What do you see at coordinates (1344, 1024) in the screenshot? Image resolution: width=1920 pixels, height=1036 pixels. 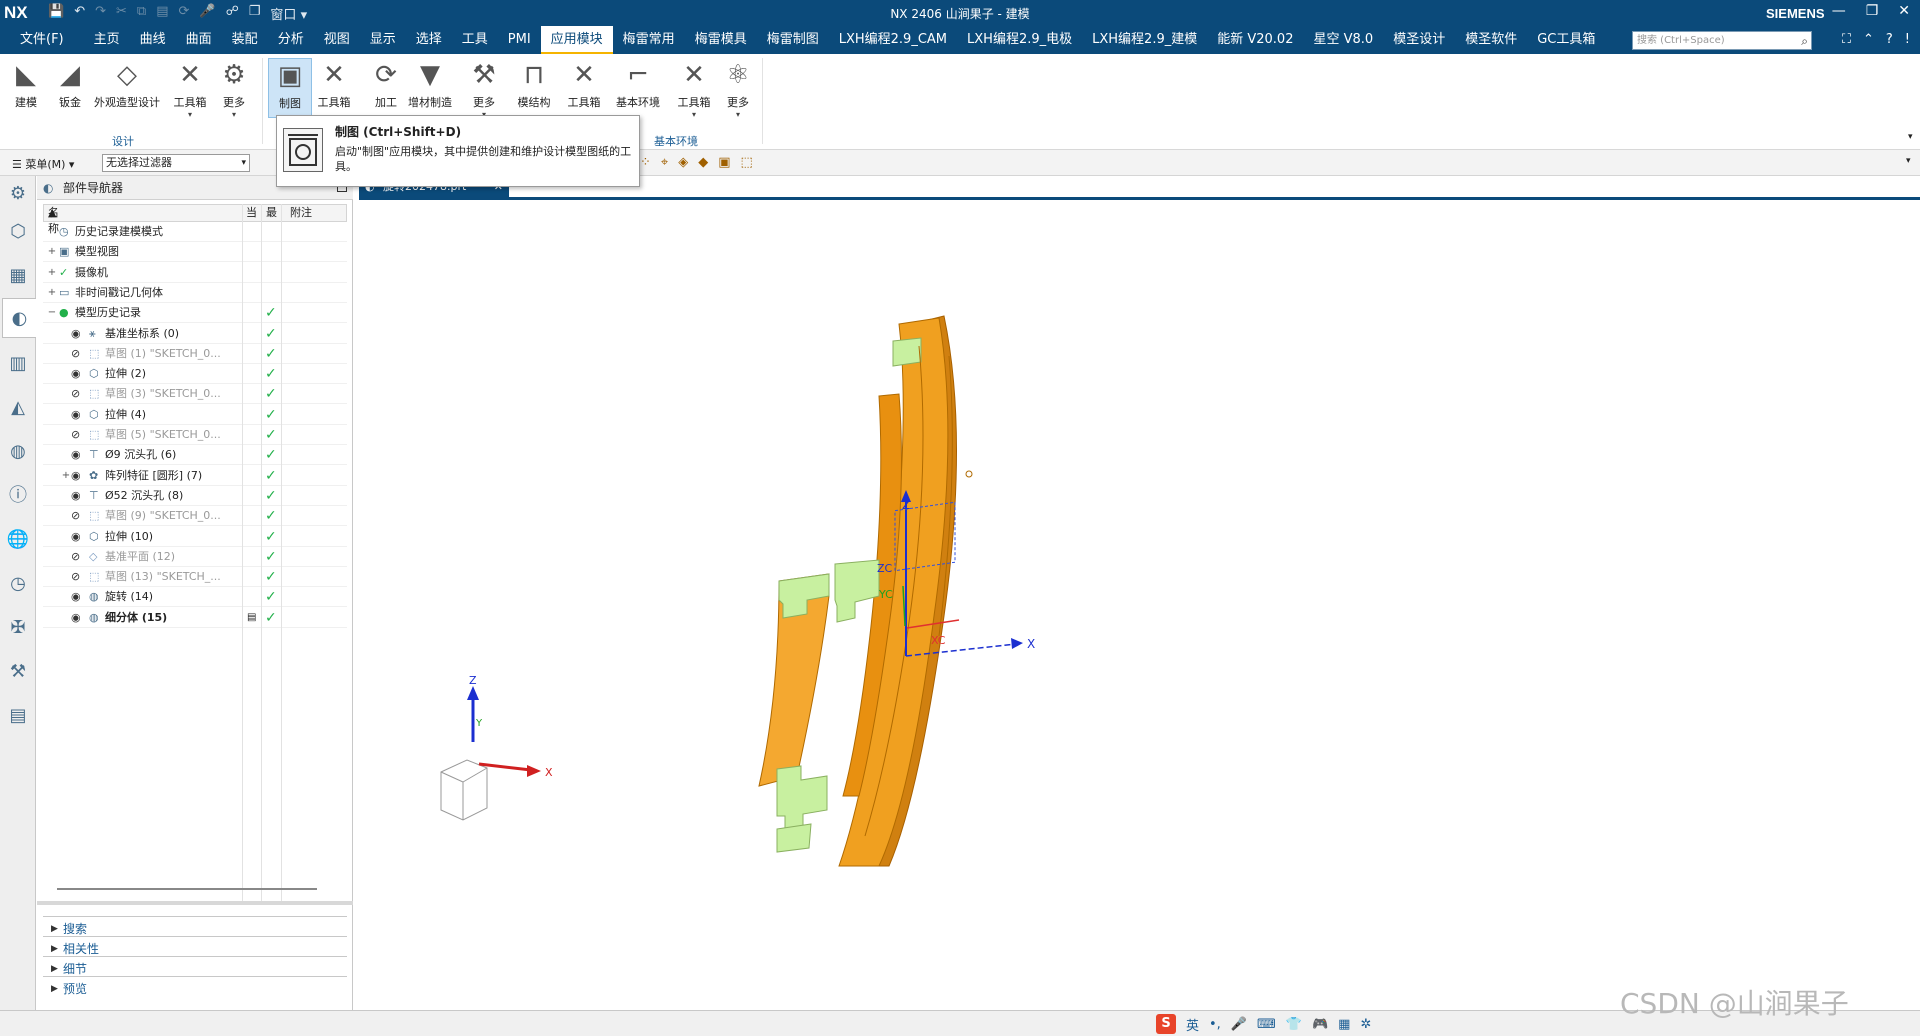 I see `ime-apps-icon: ▦` at bounding box center [1344, 1024].